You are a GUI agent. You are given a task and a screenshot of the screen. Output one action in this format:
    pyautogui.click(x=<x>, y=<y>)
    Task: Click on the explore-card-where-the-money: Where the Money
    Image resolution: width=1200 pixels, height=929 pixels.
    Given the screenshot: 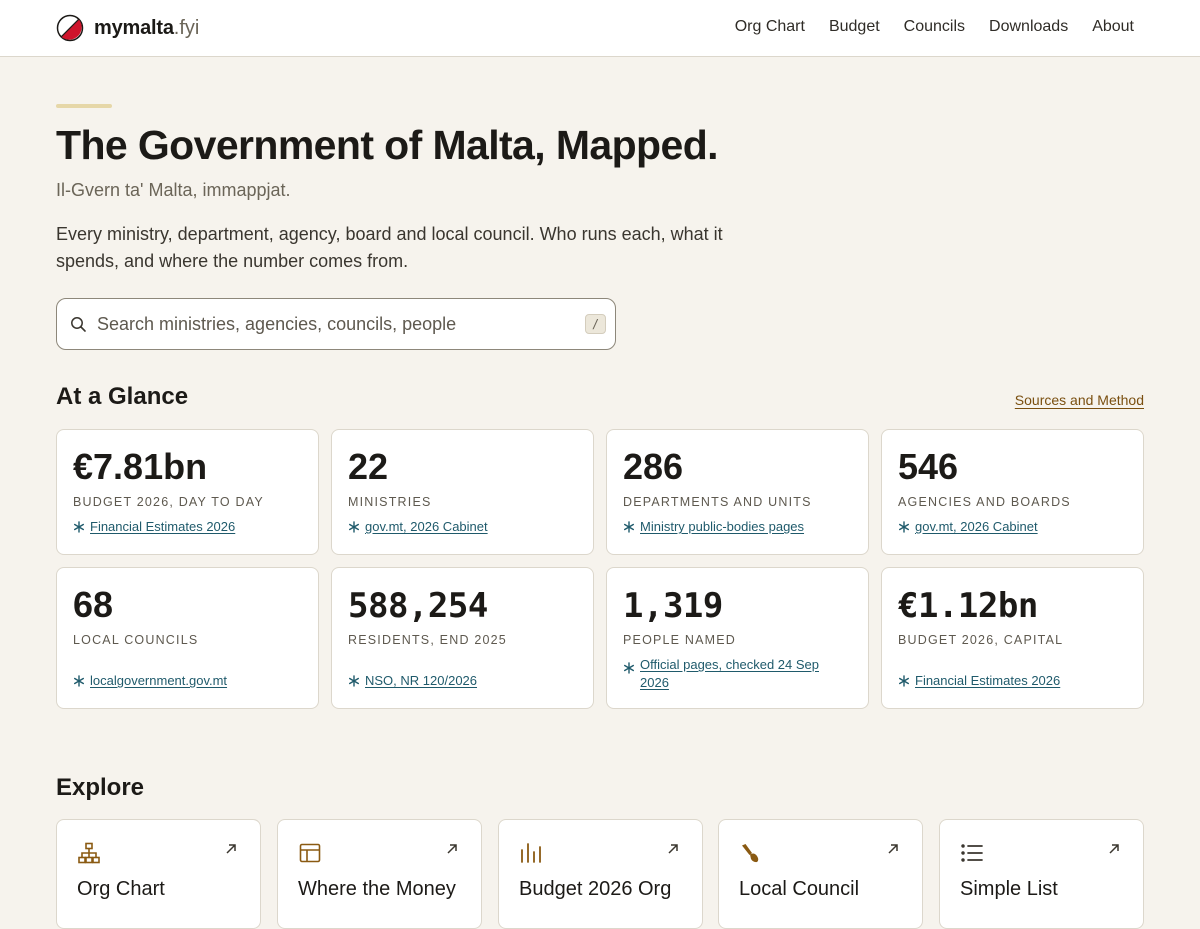 What is the action you would take?
    pyautogui.click(x=379, y=874)
    